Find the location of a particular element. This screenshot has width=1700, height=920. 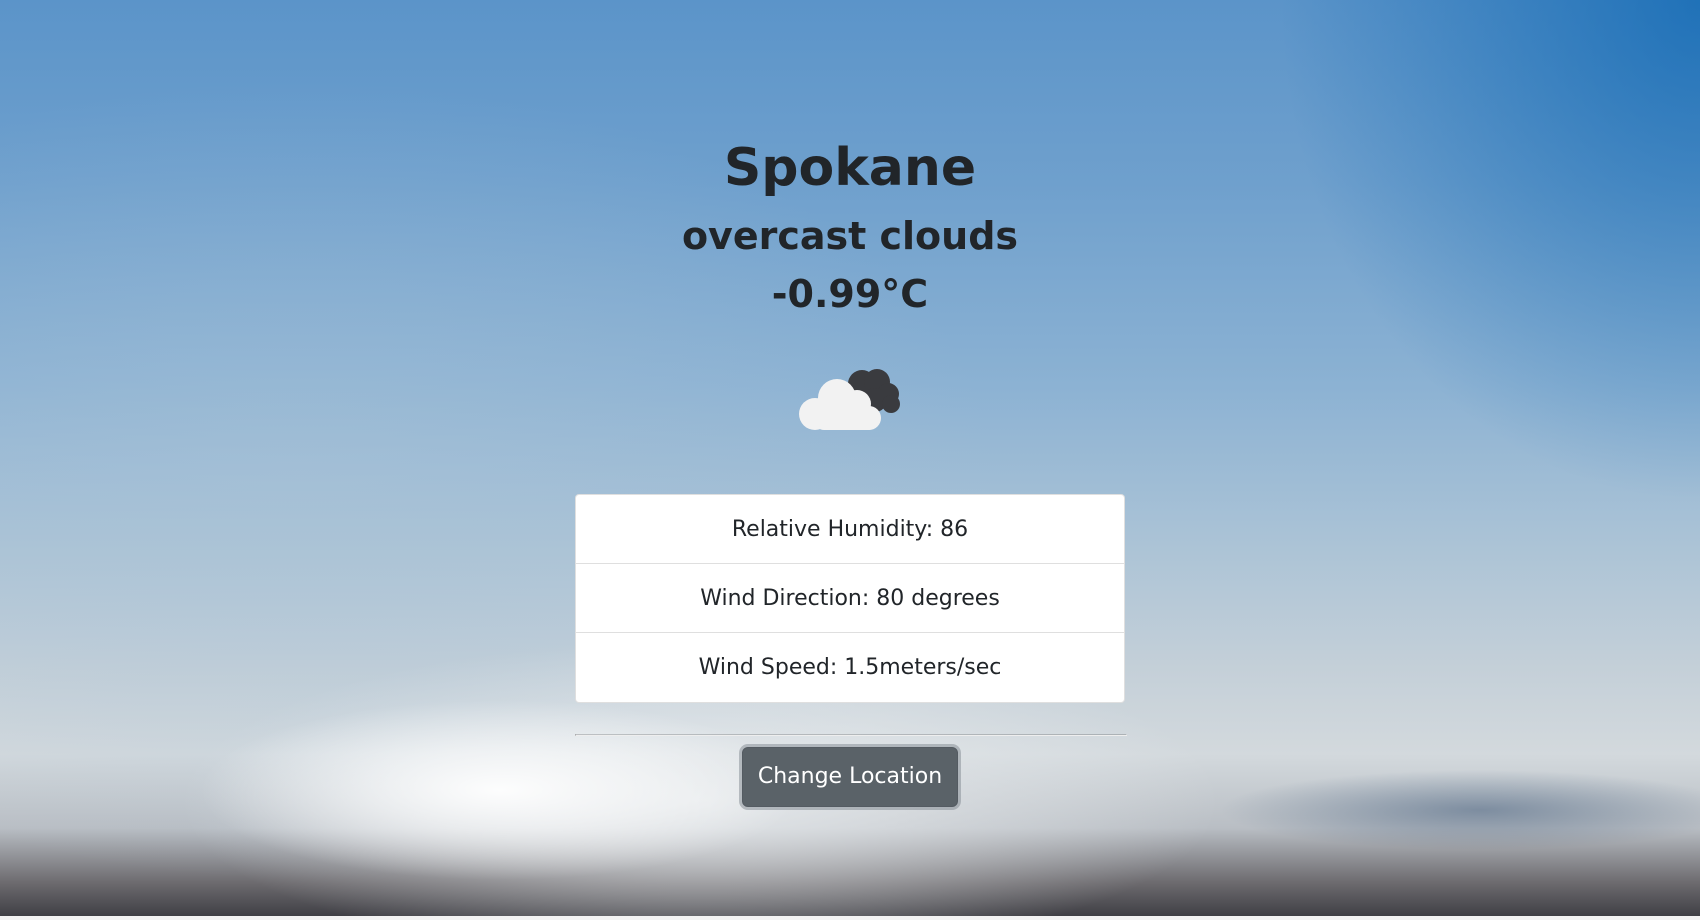

city-name: Spokane is located at coordinates (850, 168).